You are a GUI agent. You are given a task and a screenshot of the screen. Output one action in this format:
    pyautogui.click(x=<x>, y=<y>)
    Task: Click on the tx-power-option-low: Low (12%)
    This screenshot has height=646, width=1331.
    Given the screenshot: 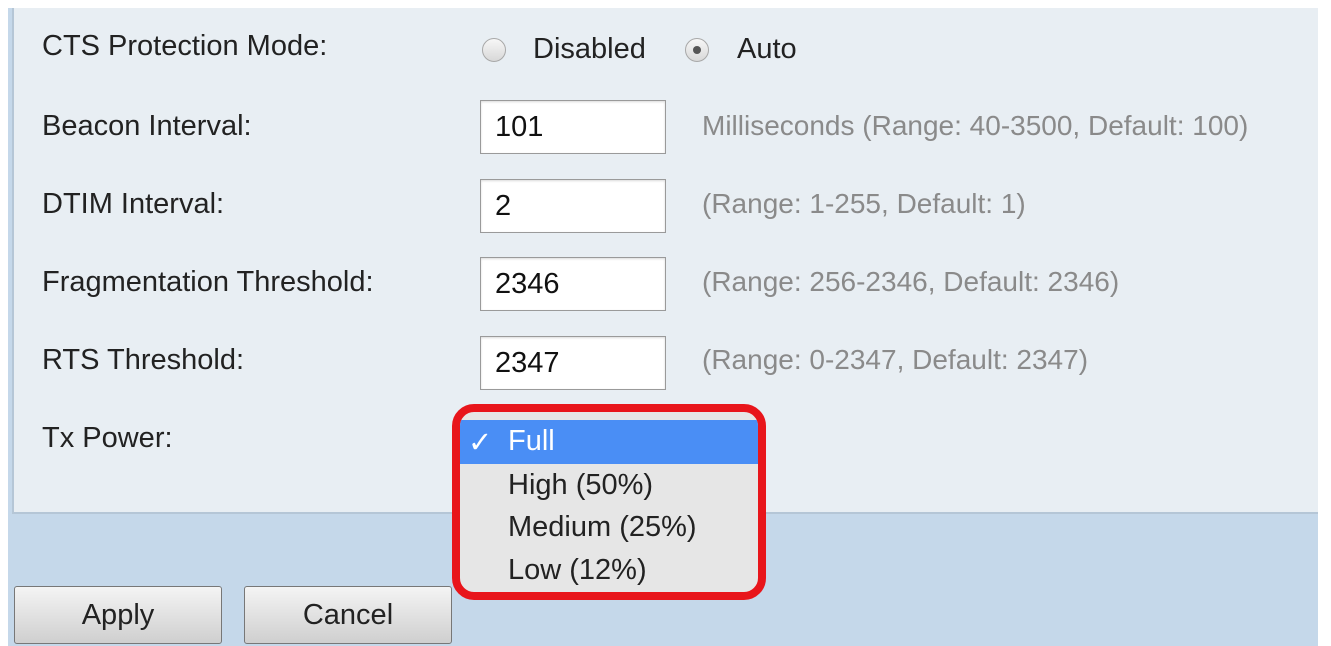 What is the action you would take?
    pyautogui.click(x=609, y=570)
    